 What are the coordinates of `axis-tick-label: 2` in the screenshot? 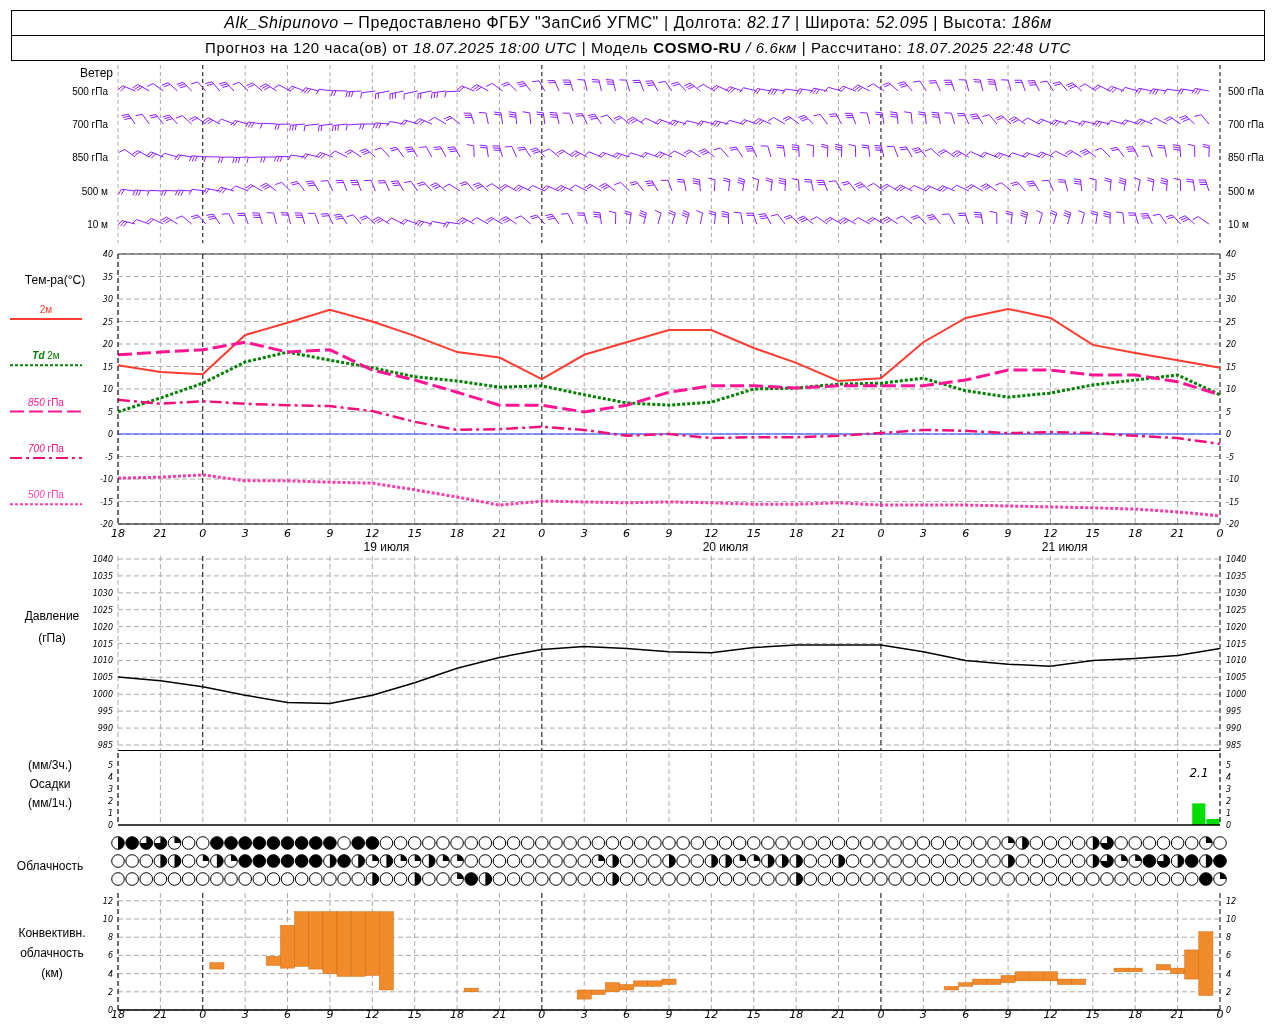 It's located at (1229, 992).